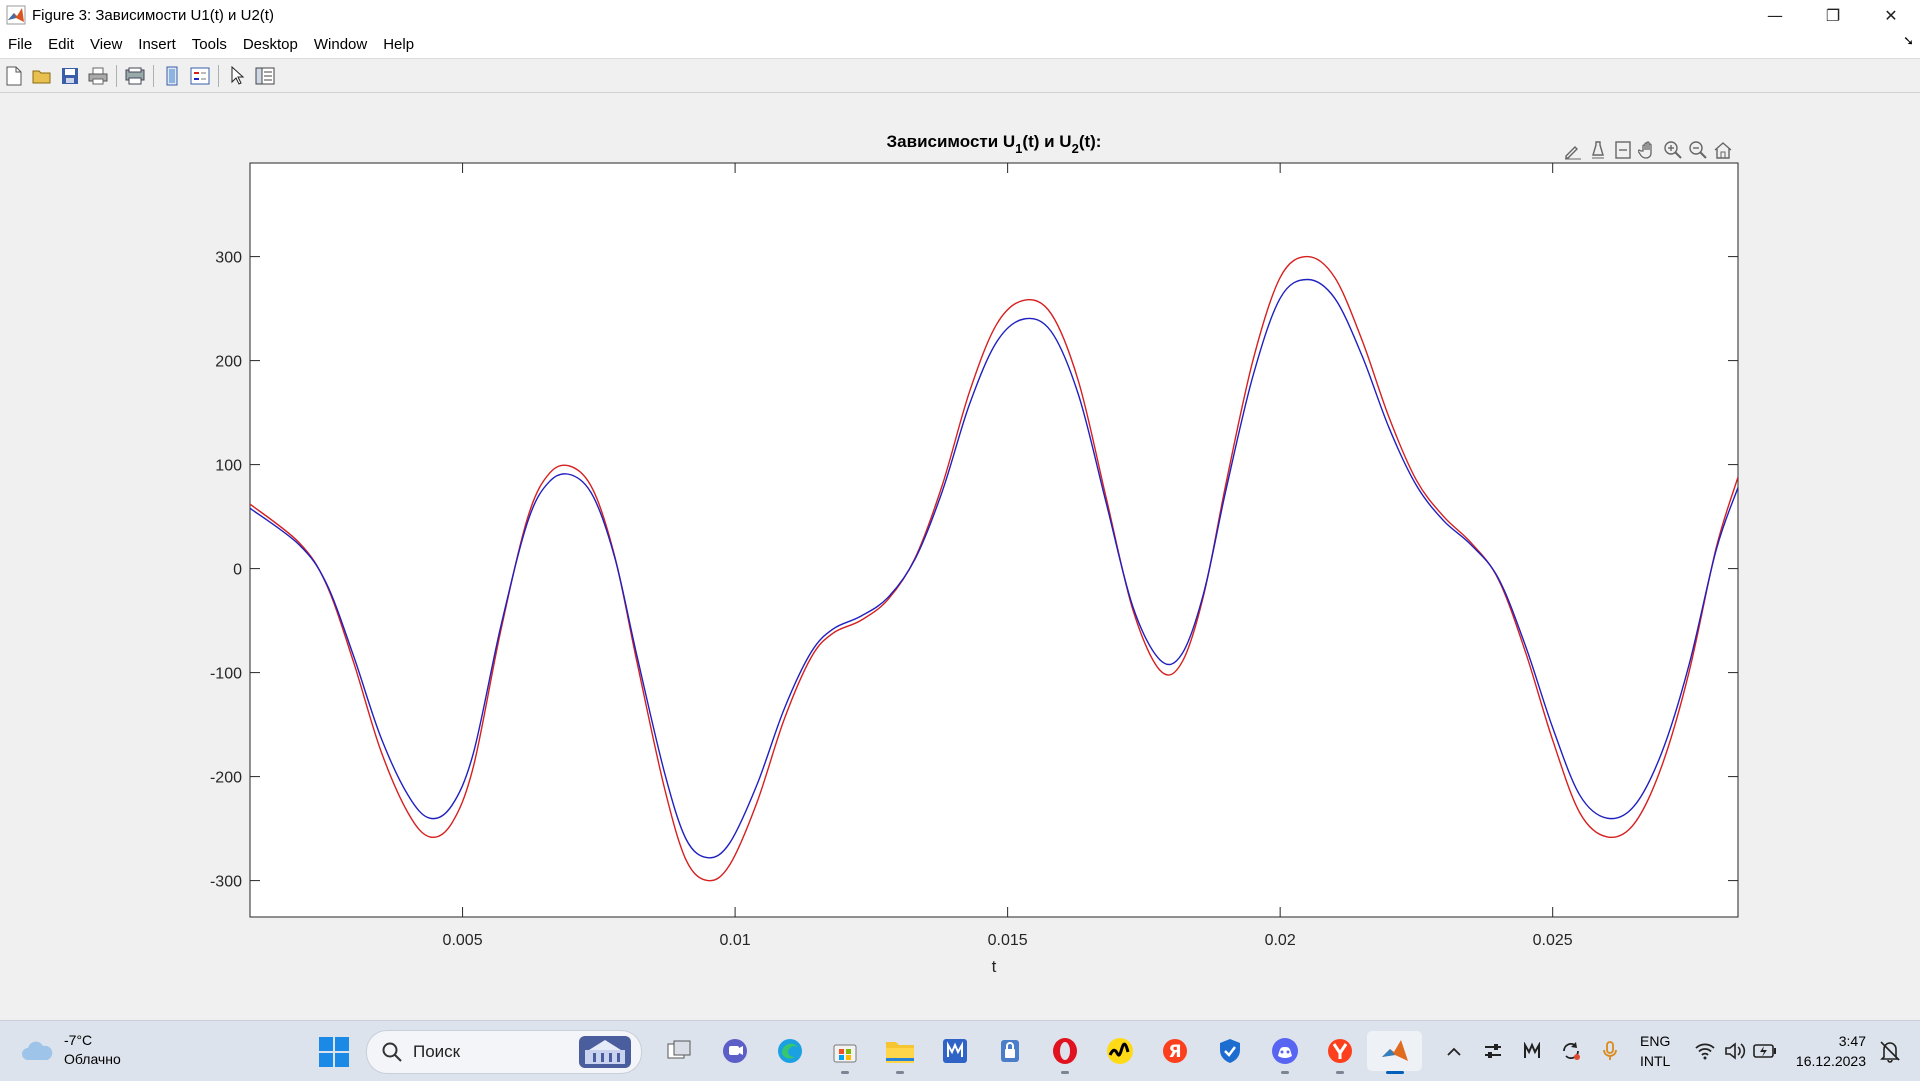 The image size is (1920, 1081). Describe the element at coordinates (1655, 1061) in the screenshot. I see `lang-secondary: INTL` at that location.